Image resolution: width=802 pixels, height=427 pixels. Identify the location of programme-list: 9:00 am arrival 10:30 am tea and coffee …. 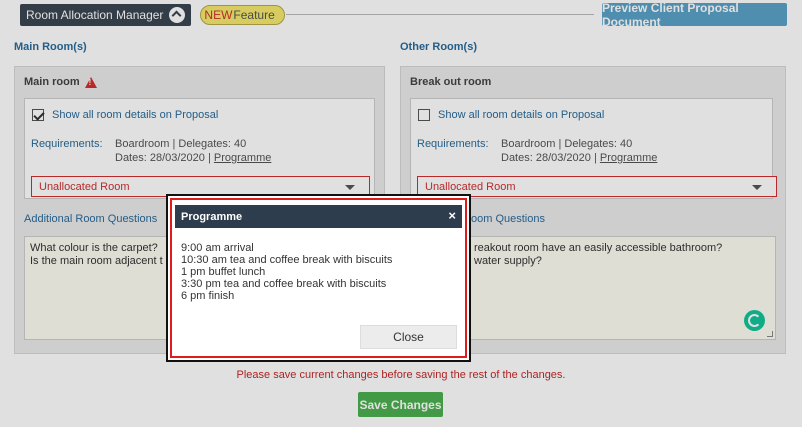
(286, 272).